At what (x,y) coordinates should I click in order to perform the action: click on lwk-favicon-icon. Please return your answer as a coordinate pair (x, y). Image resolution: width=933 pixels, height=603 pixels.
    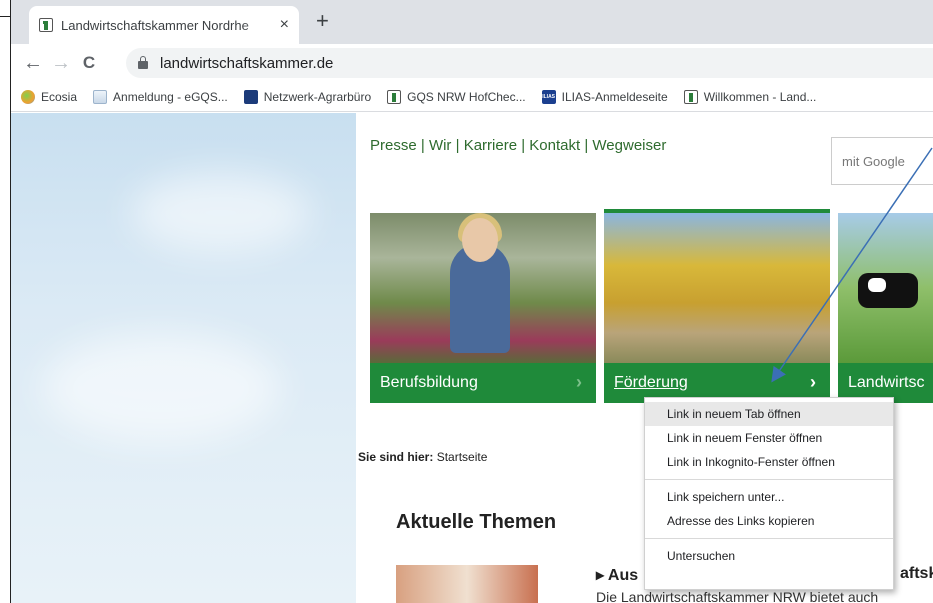
    Looking at the image, I should click on (46, 25).